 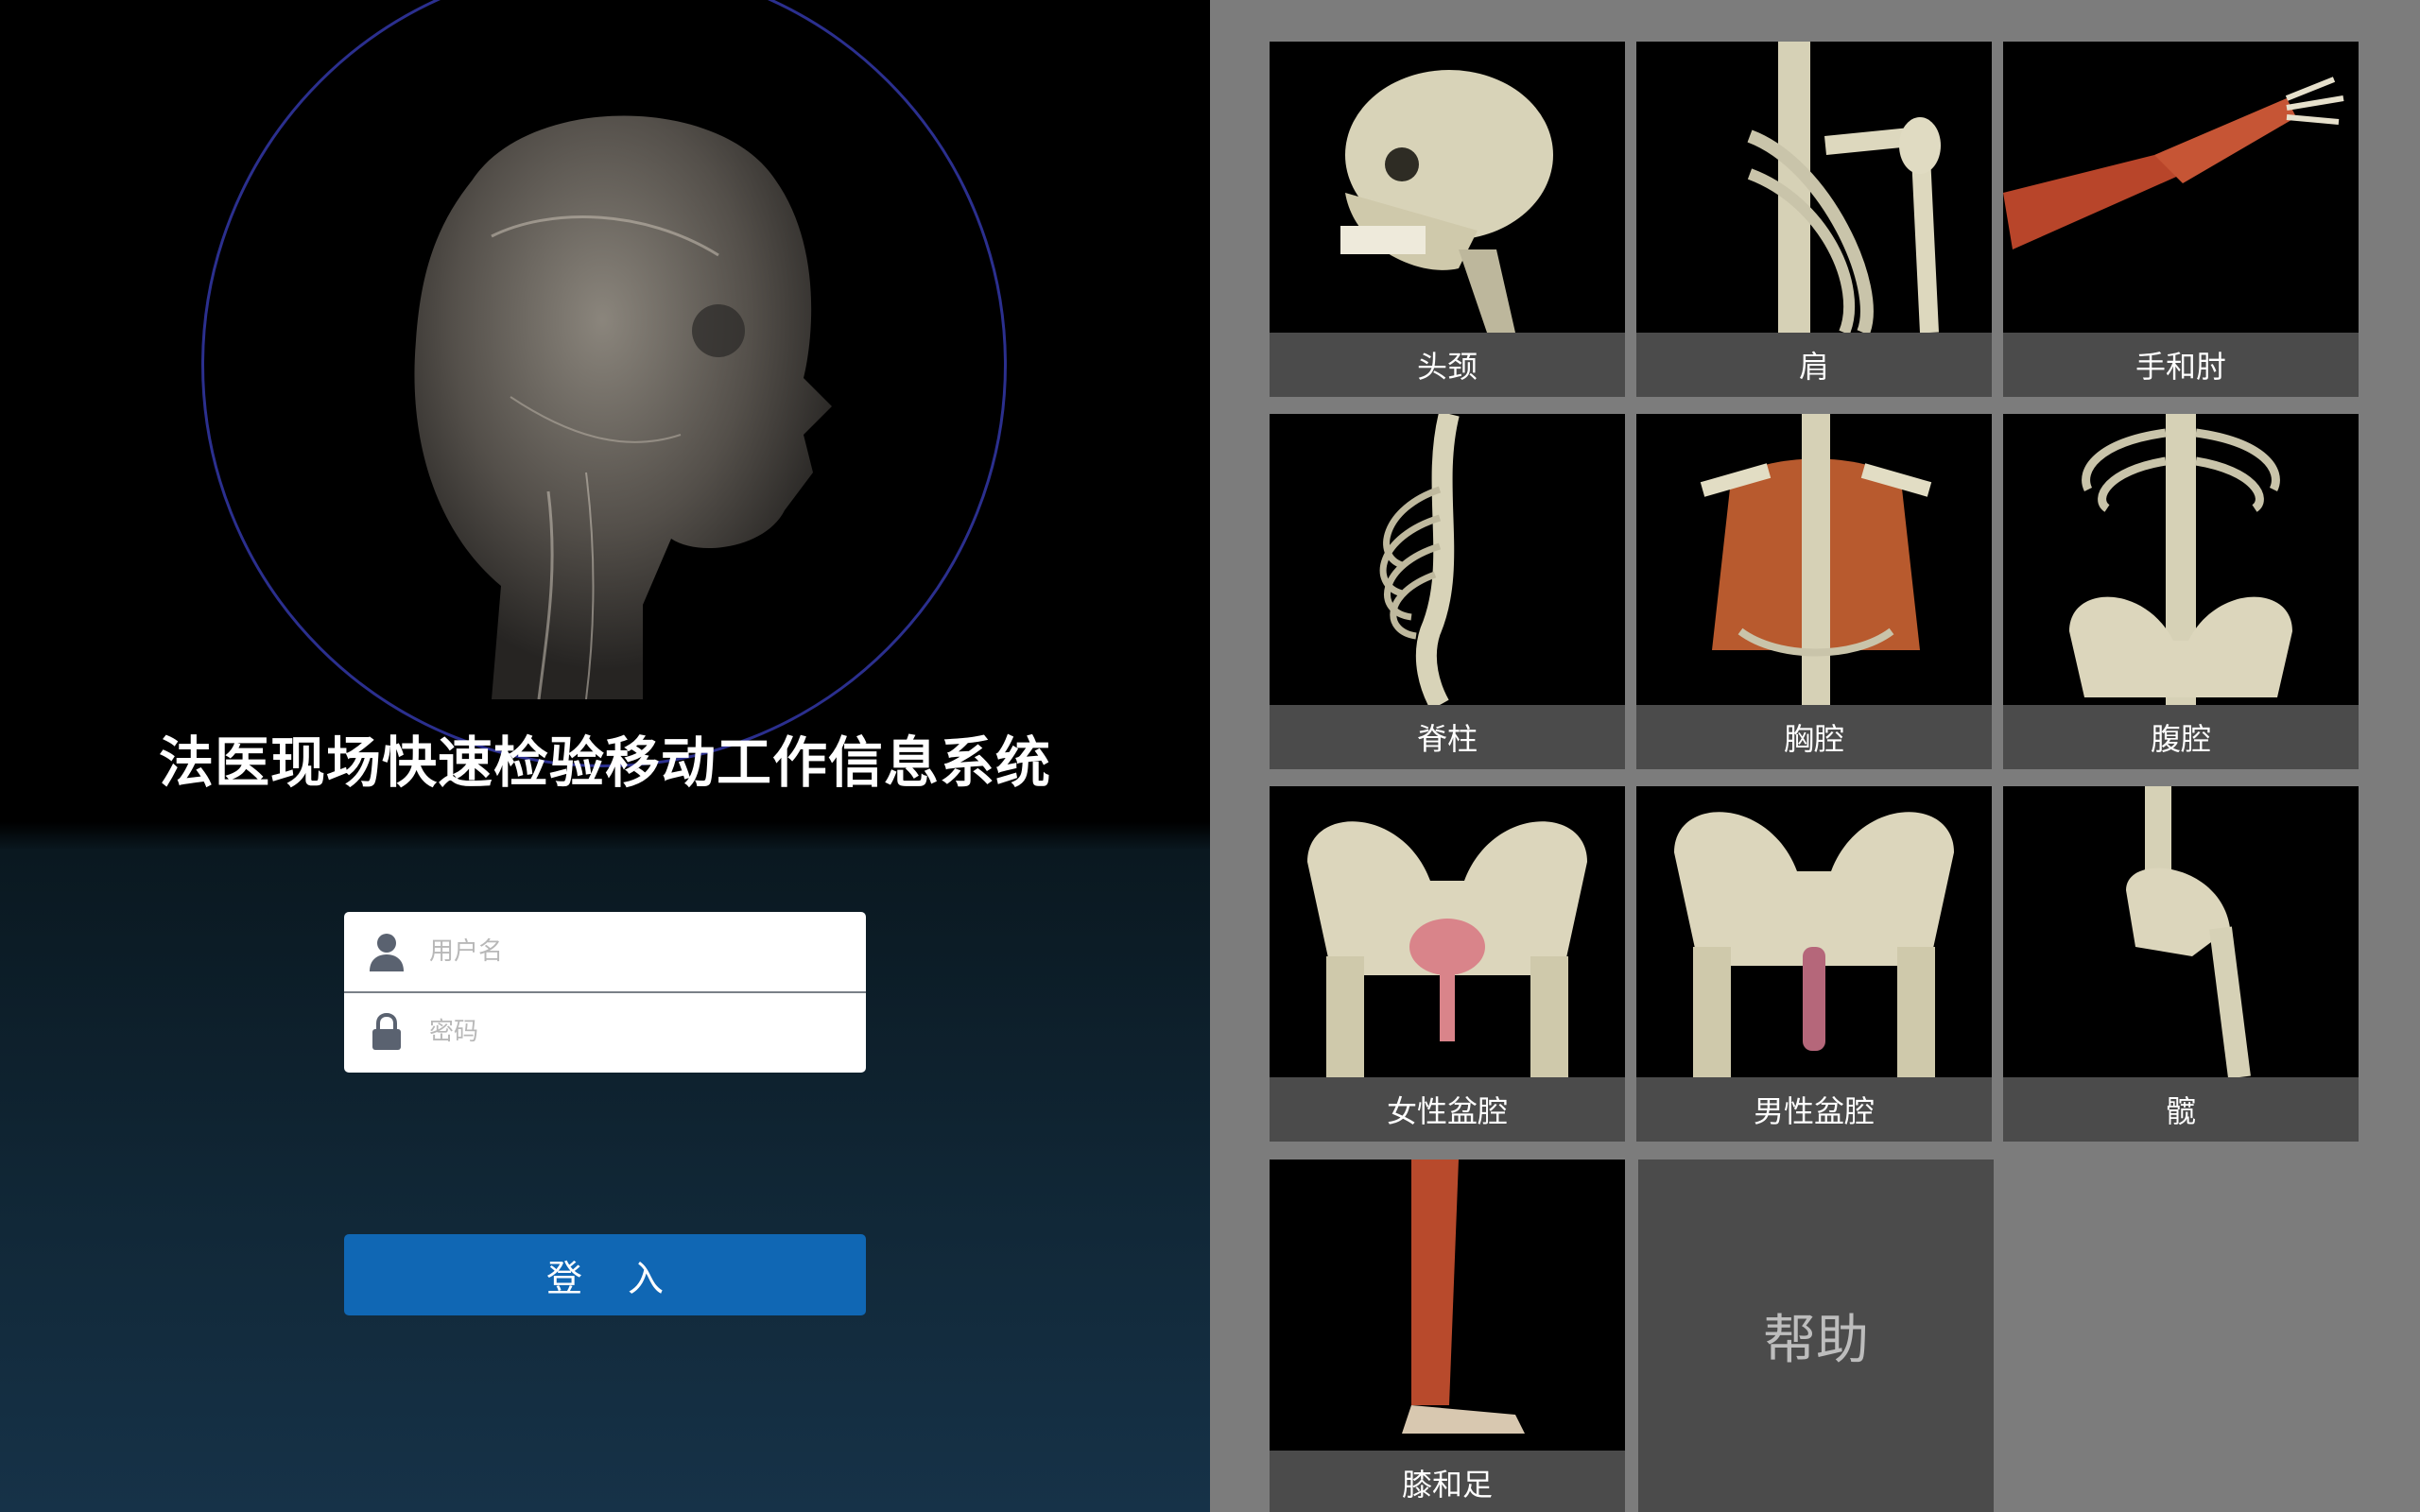 What do you see at coordinates (2173, 163) in the screenshot?
I see `hand-elbow-image` at bounding box center [2173, 163].